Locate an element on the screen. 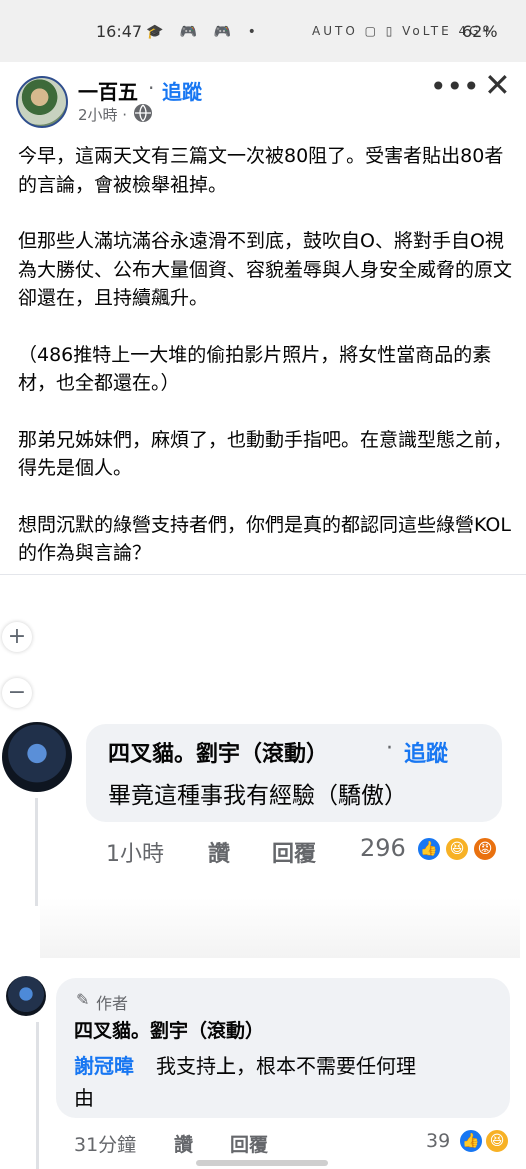 Image resolution: width=526 pixels, height=1169 pixels. follow-commenter-button: 追蹤 is located at coordinates (426, 752).